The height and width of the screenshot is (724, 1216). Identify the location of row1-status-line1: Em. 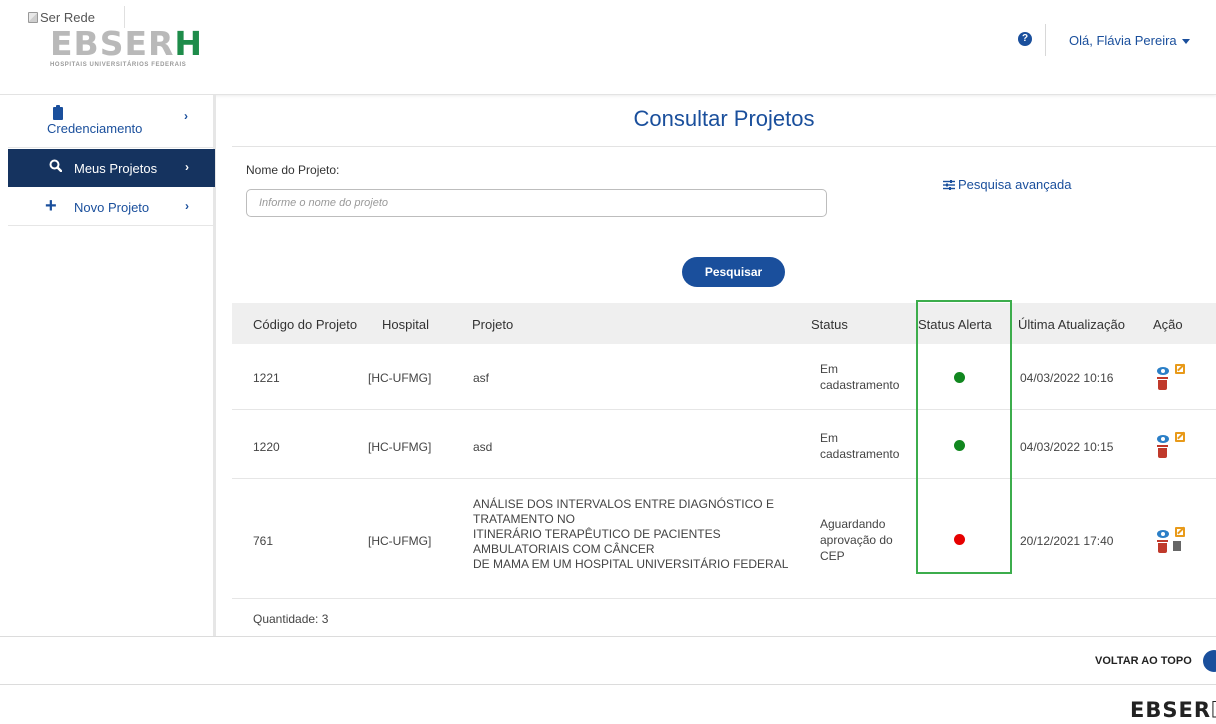
(829, 369).